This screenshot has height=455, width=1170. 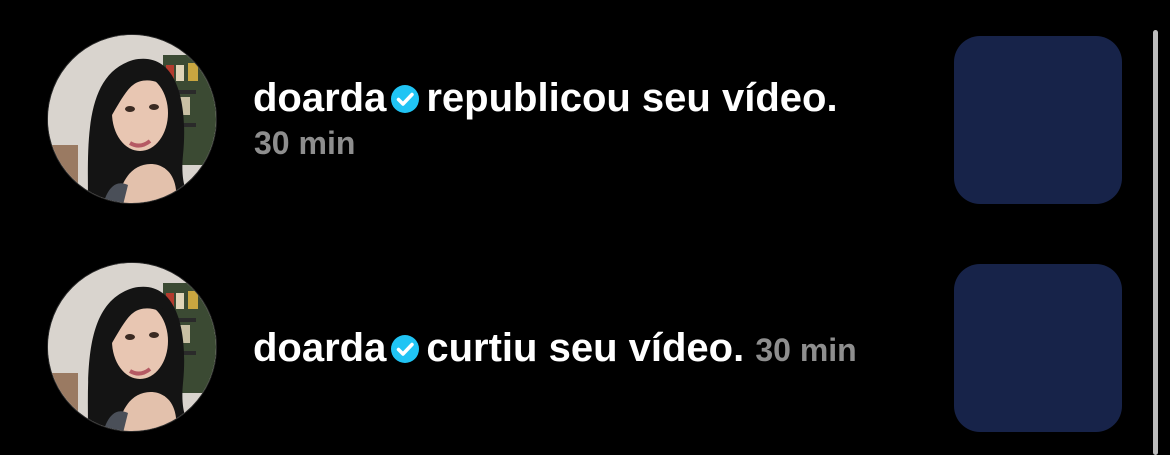 What do you see at coordinates (585, 348) in the screenshot?
I see `notification-action: curtiu seu vídeo.` at bounding box center [585, 348].